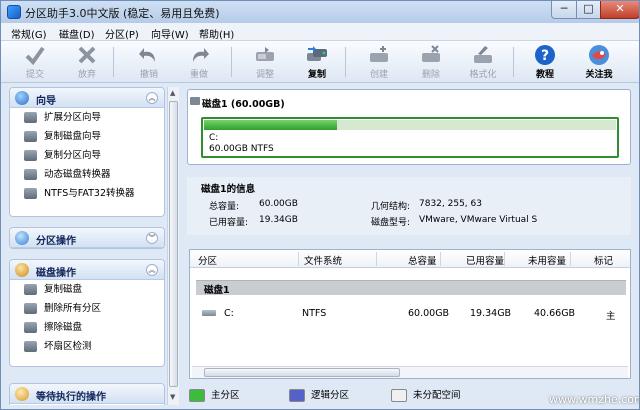 The image size is (640, 410). What do you see at coordinates (391, 207) in the screenshot?
I see `geometry-label: 几何结构:` at bounding box center [391, 207].